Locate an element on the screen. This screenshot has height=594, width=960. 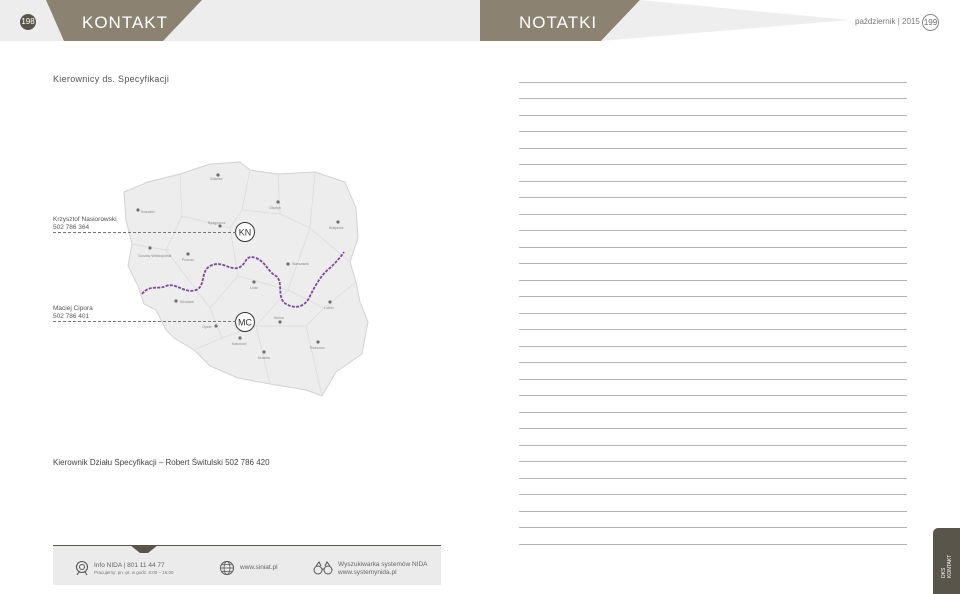
city-label: Rzeszów is located at coordinates (317, 348).